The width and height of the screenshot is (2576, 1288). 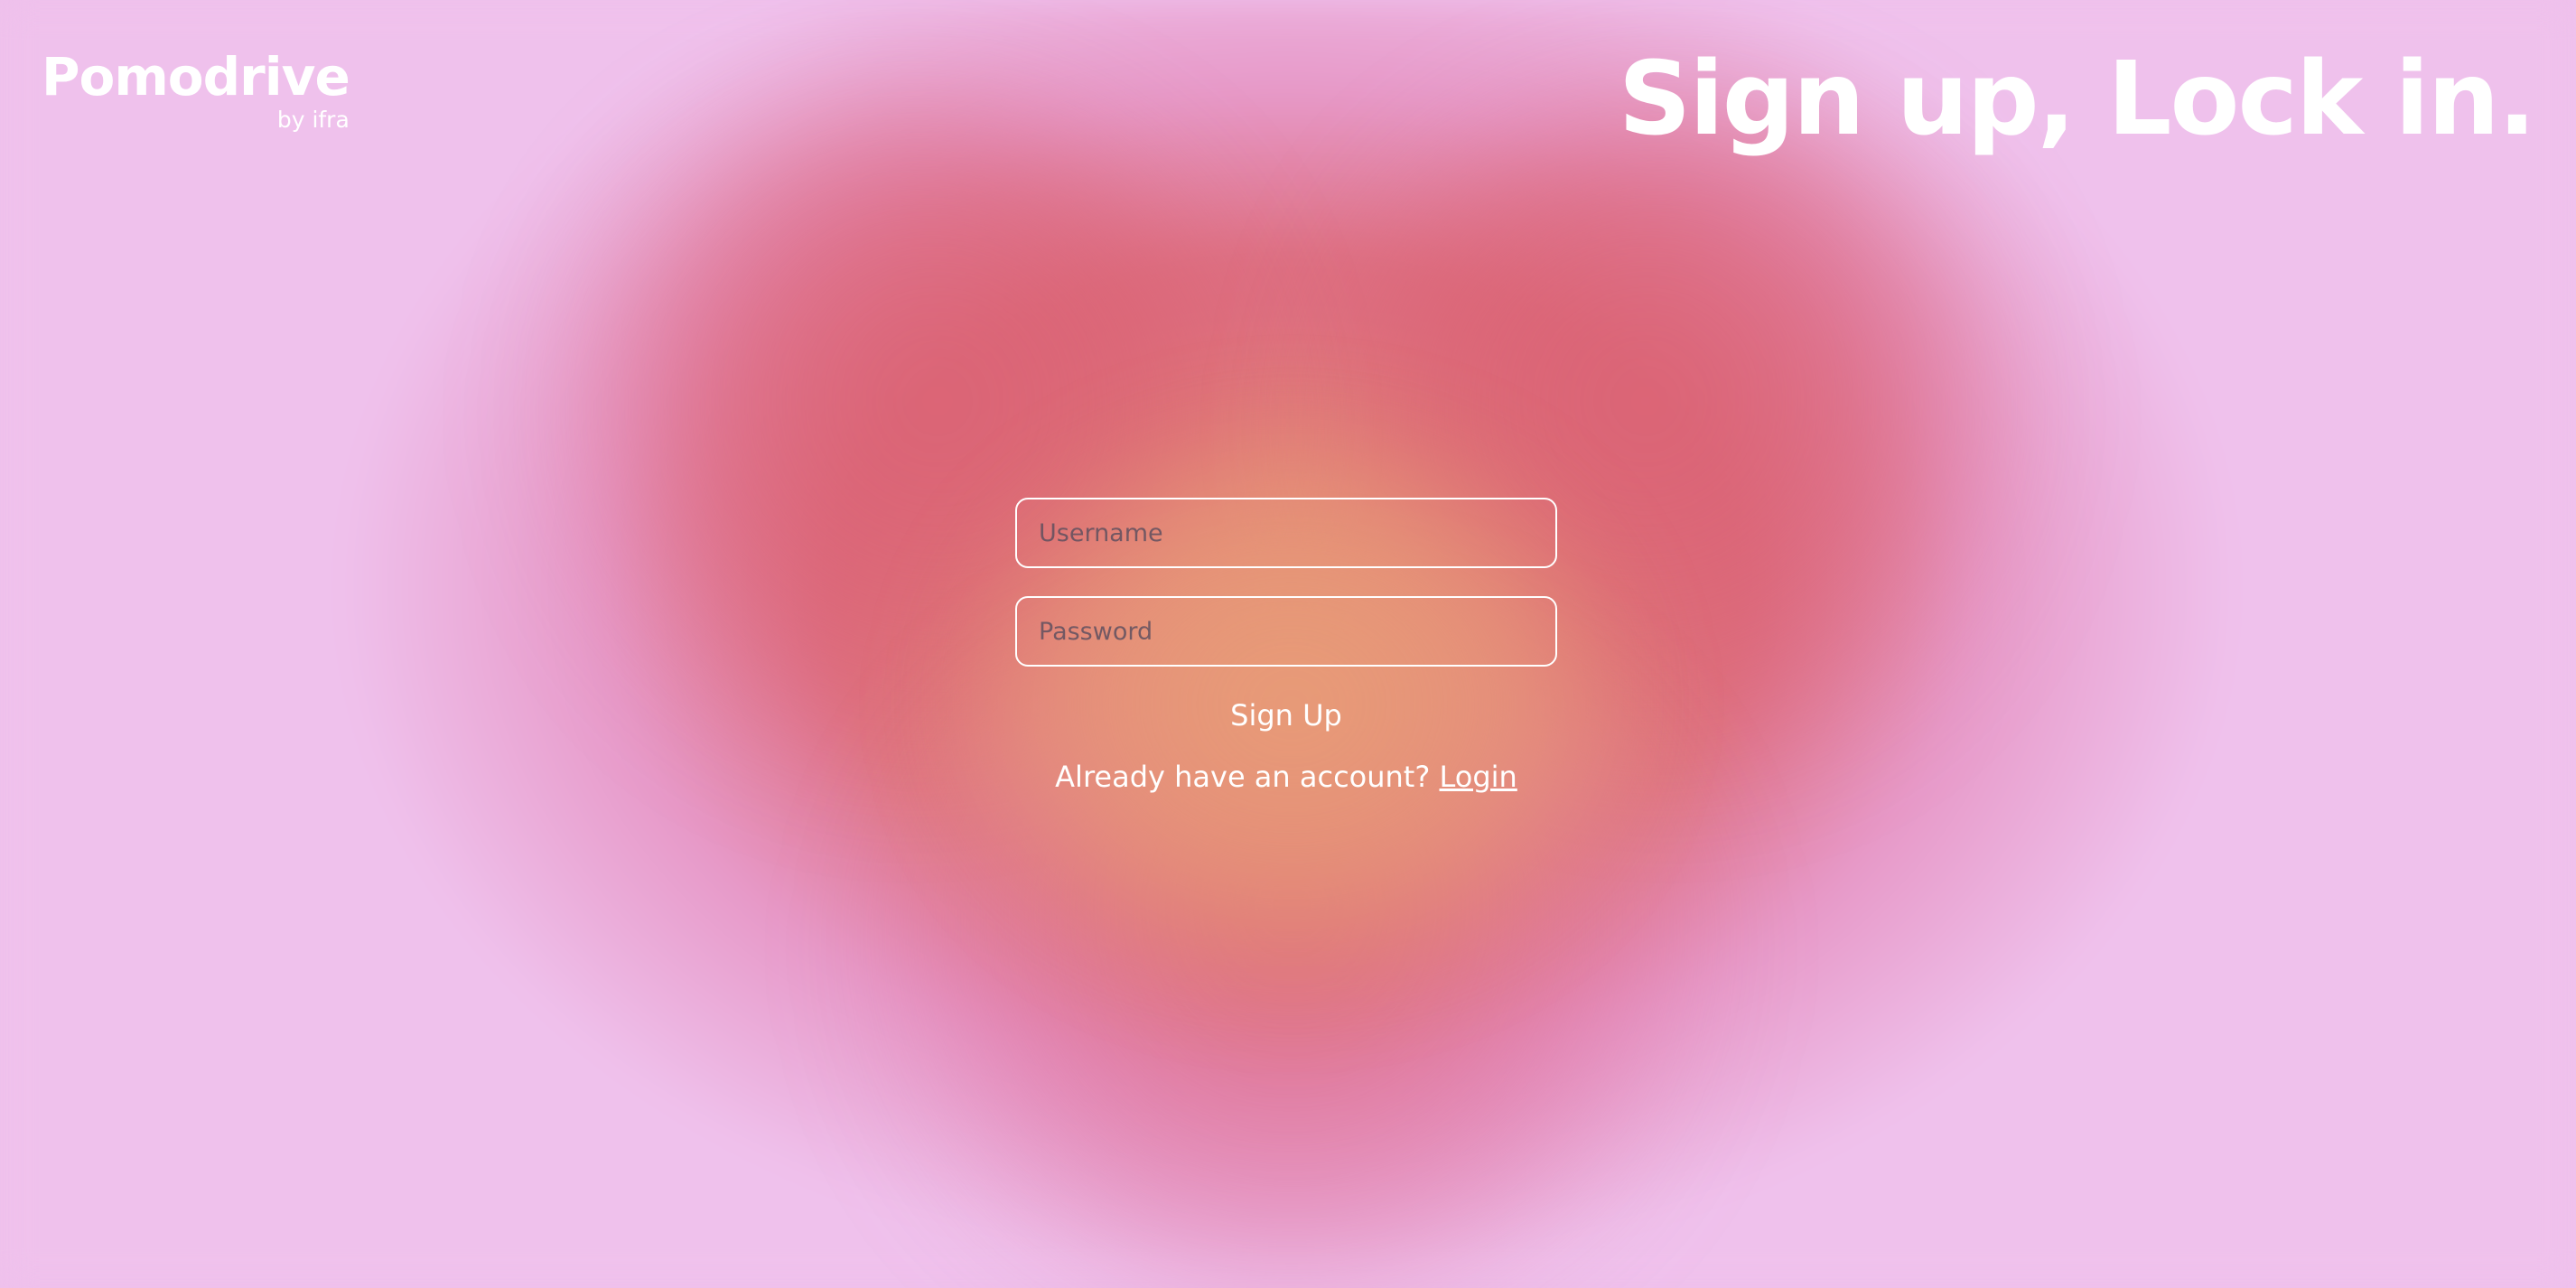 What do you see at coordinates (1478, 777) in the screenshot?
I see `login-link: Login` at bounding box center [1478, 777].